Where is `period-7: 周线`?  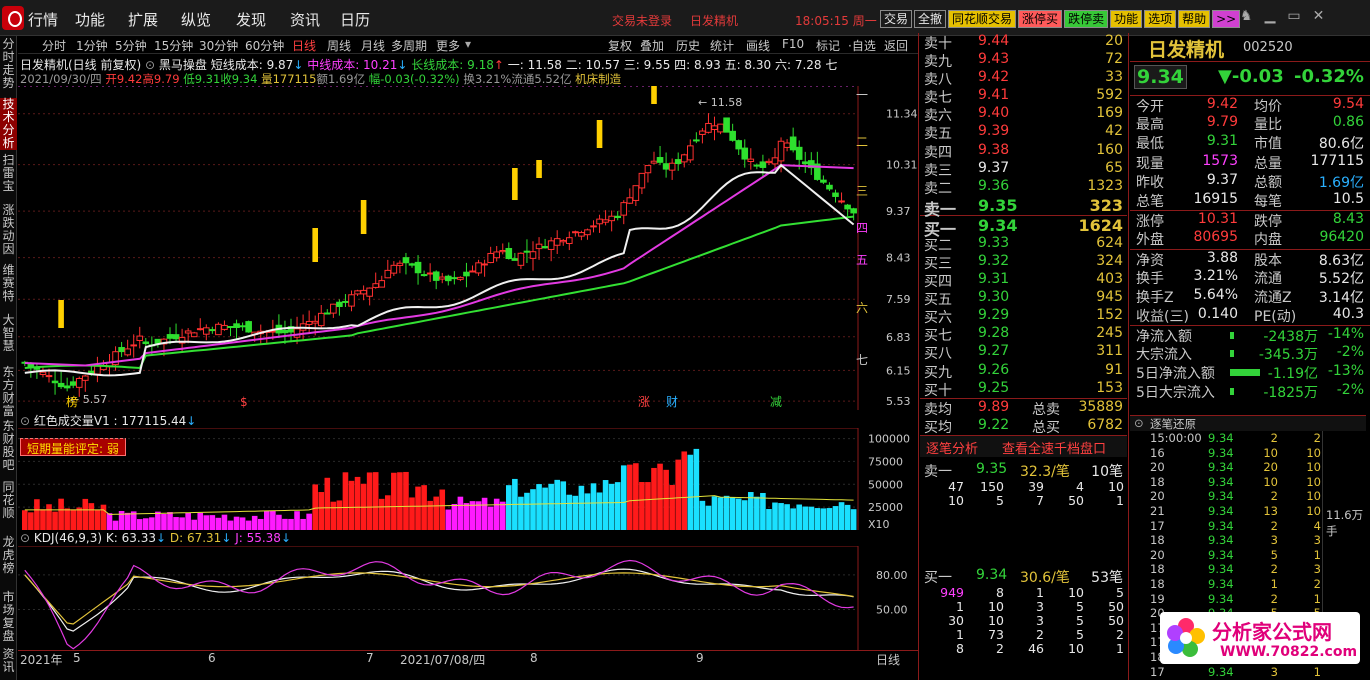 period-7: 周线 is located at coordinates (339, 45).